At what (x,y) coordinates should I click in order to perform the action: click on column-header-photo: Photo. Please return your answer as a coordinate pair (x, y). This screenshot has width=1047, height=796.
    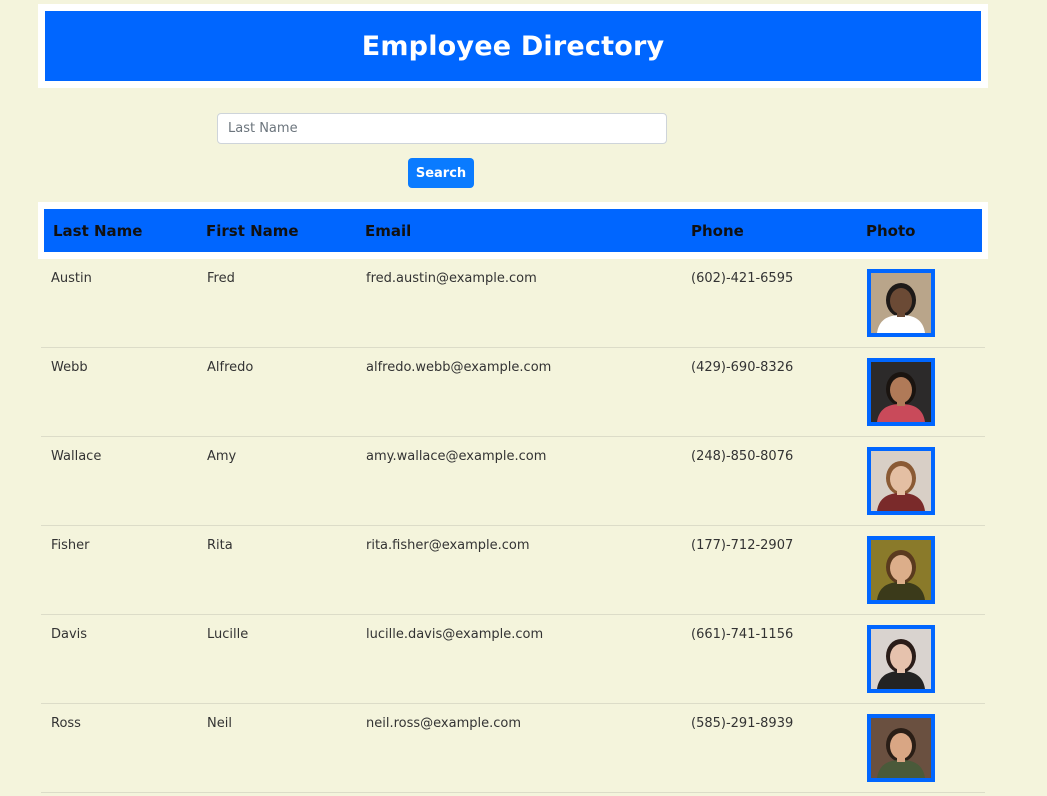
    Looking at the image, I should click on (891, 231).